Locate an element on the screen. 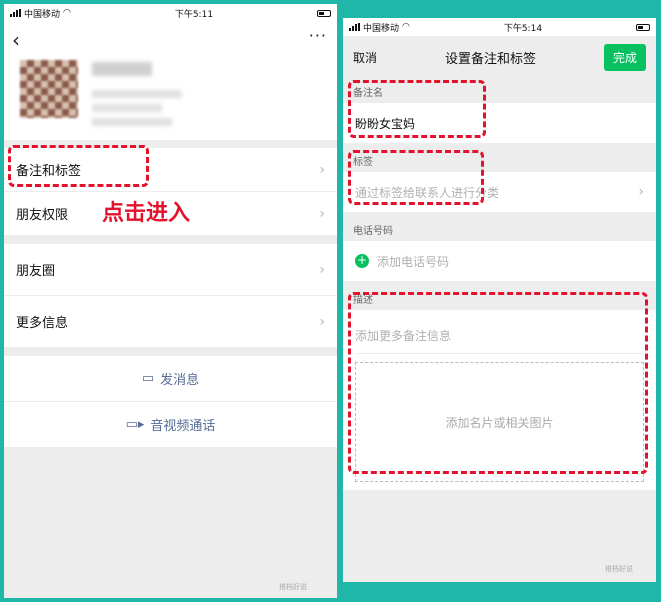  menu-label: 朋友圈 is located at coordinates (36, 271).